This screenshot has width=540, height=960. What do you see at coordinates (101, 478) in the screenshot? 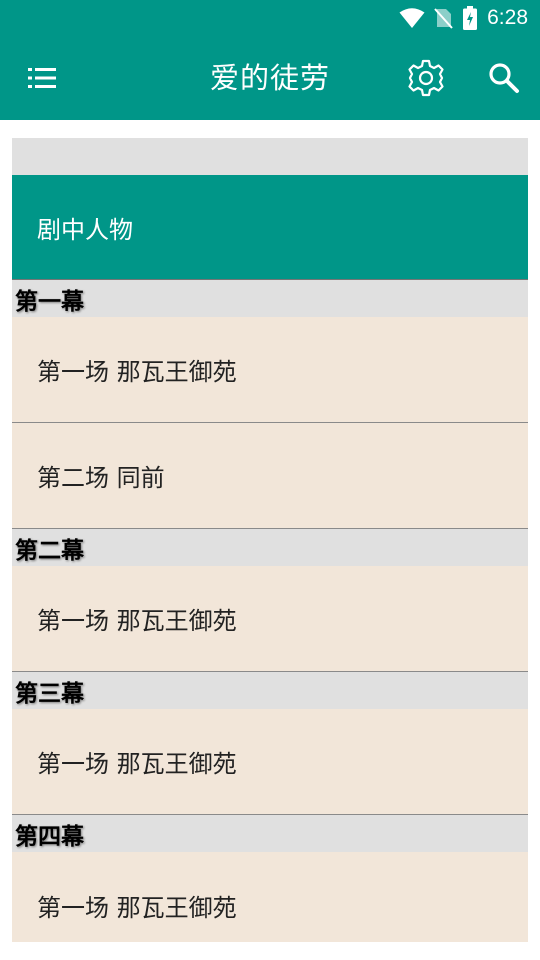
I see `scene-label: 第二场 同前` at bounding box center [101, 478].